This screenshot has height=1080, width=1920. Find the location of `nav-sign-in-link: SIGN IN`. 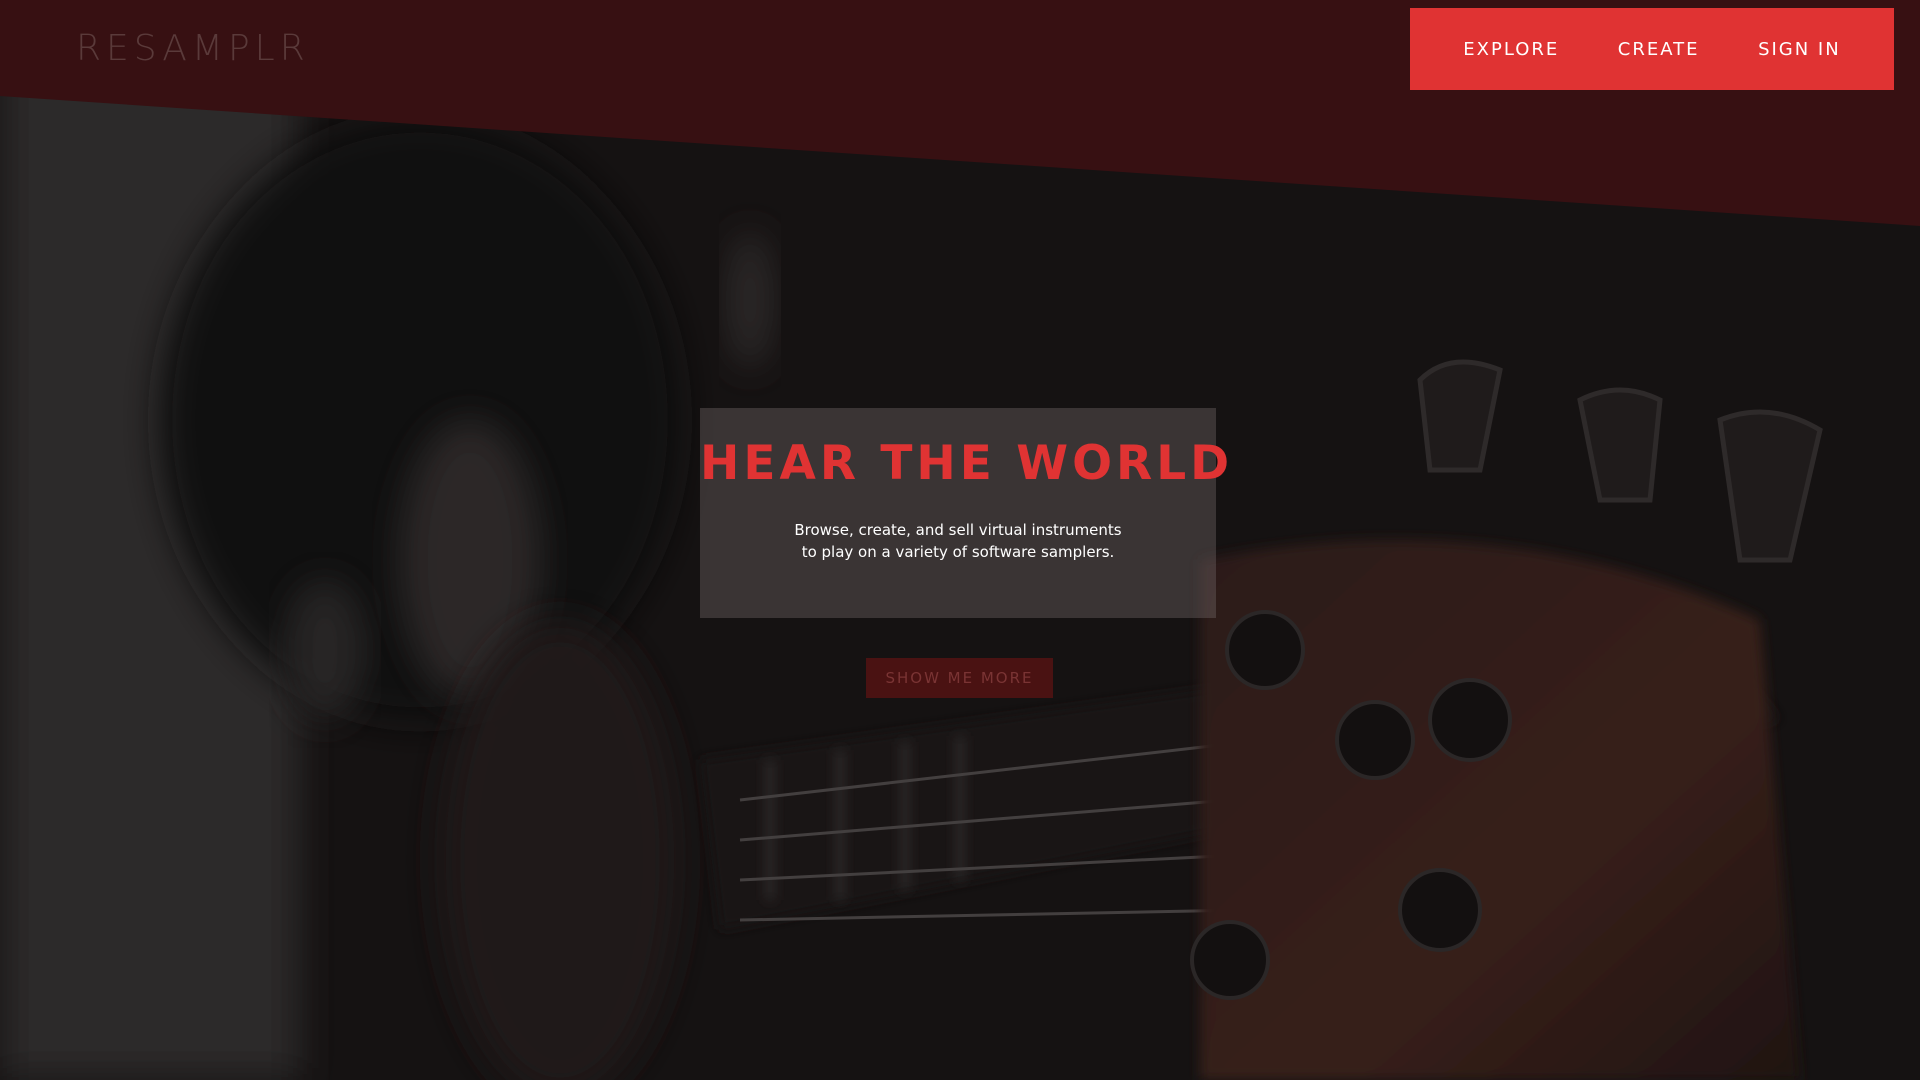

nav-sign-in-link: SIGN IN is located at coordinates (1799, 49).